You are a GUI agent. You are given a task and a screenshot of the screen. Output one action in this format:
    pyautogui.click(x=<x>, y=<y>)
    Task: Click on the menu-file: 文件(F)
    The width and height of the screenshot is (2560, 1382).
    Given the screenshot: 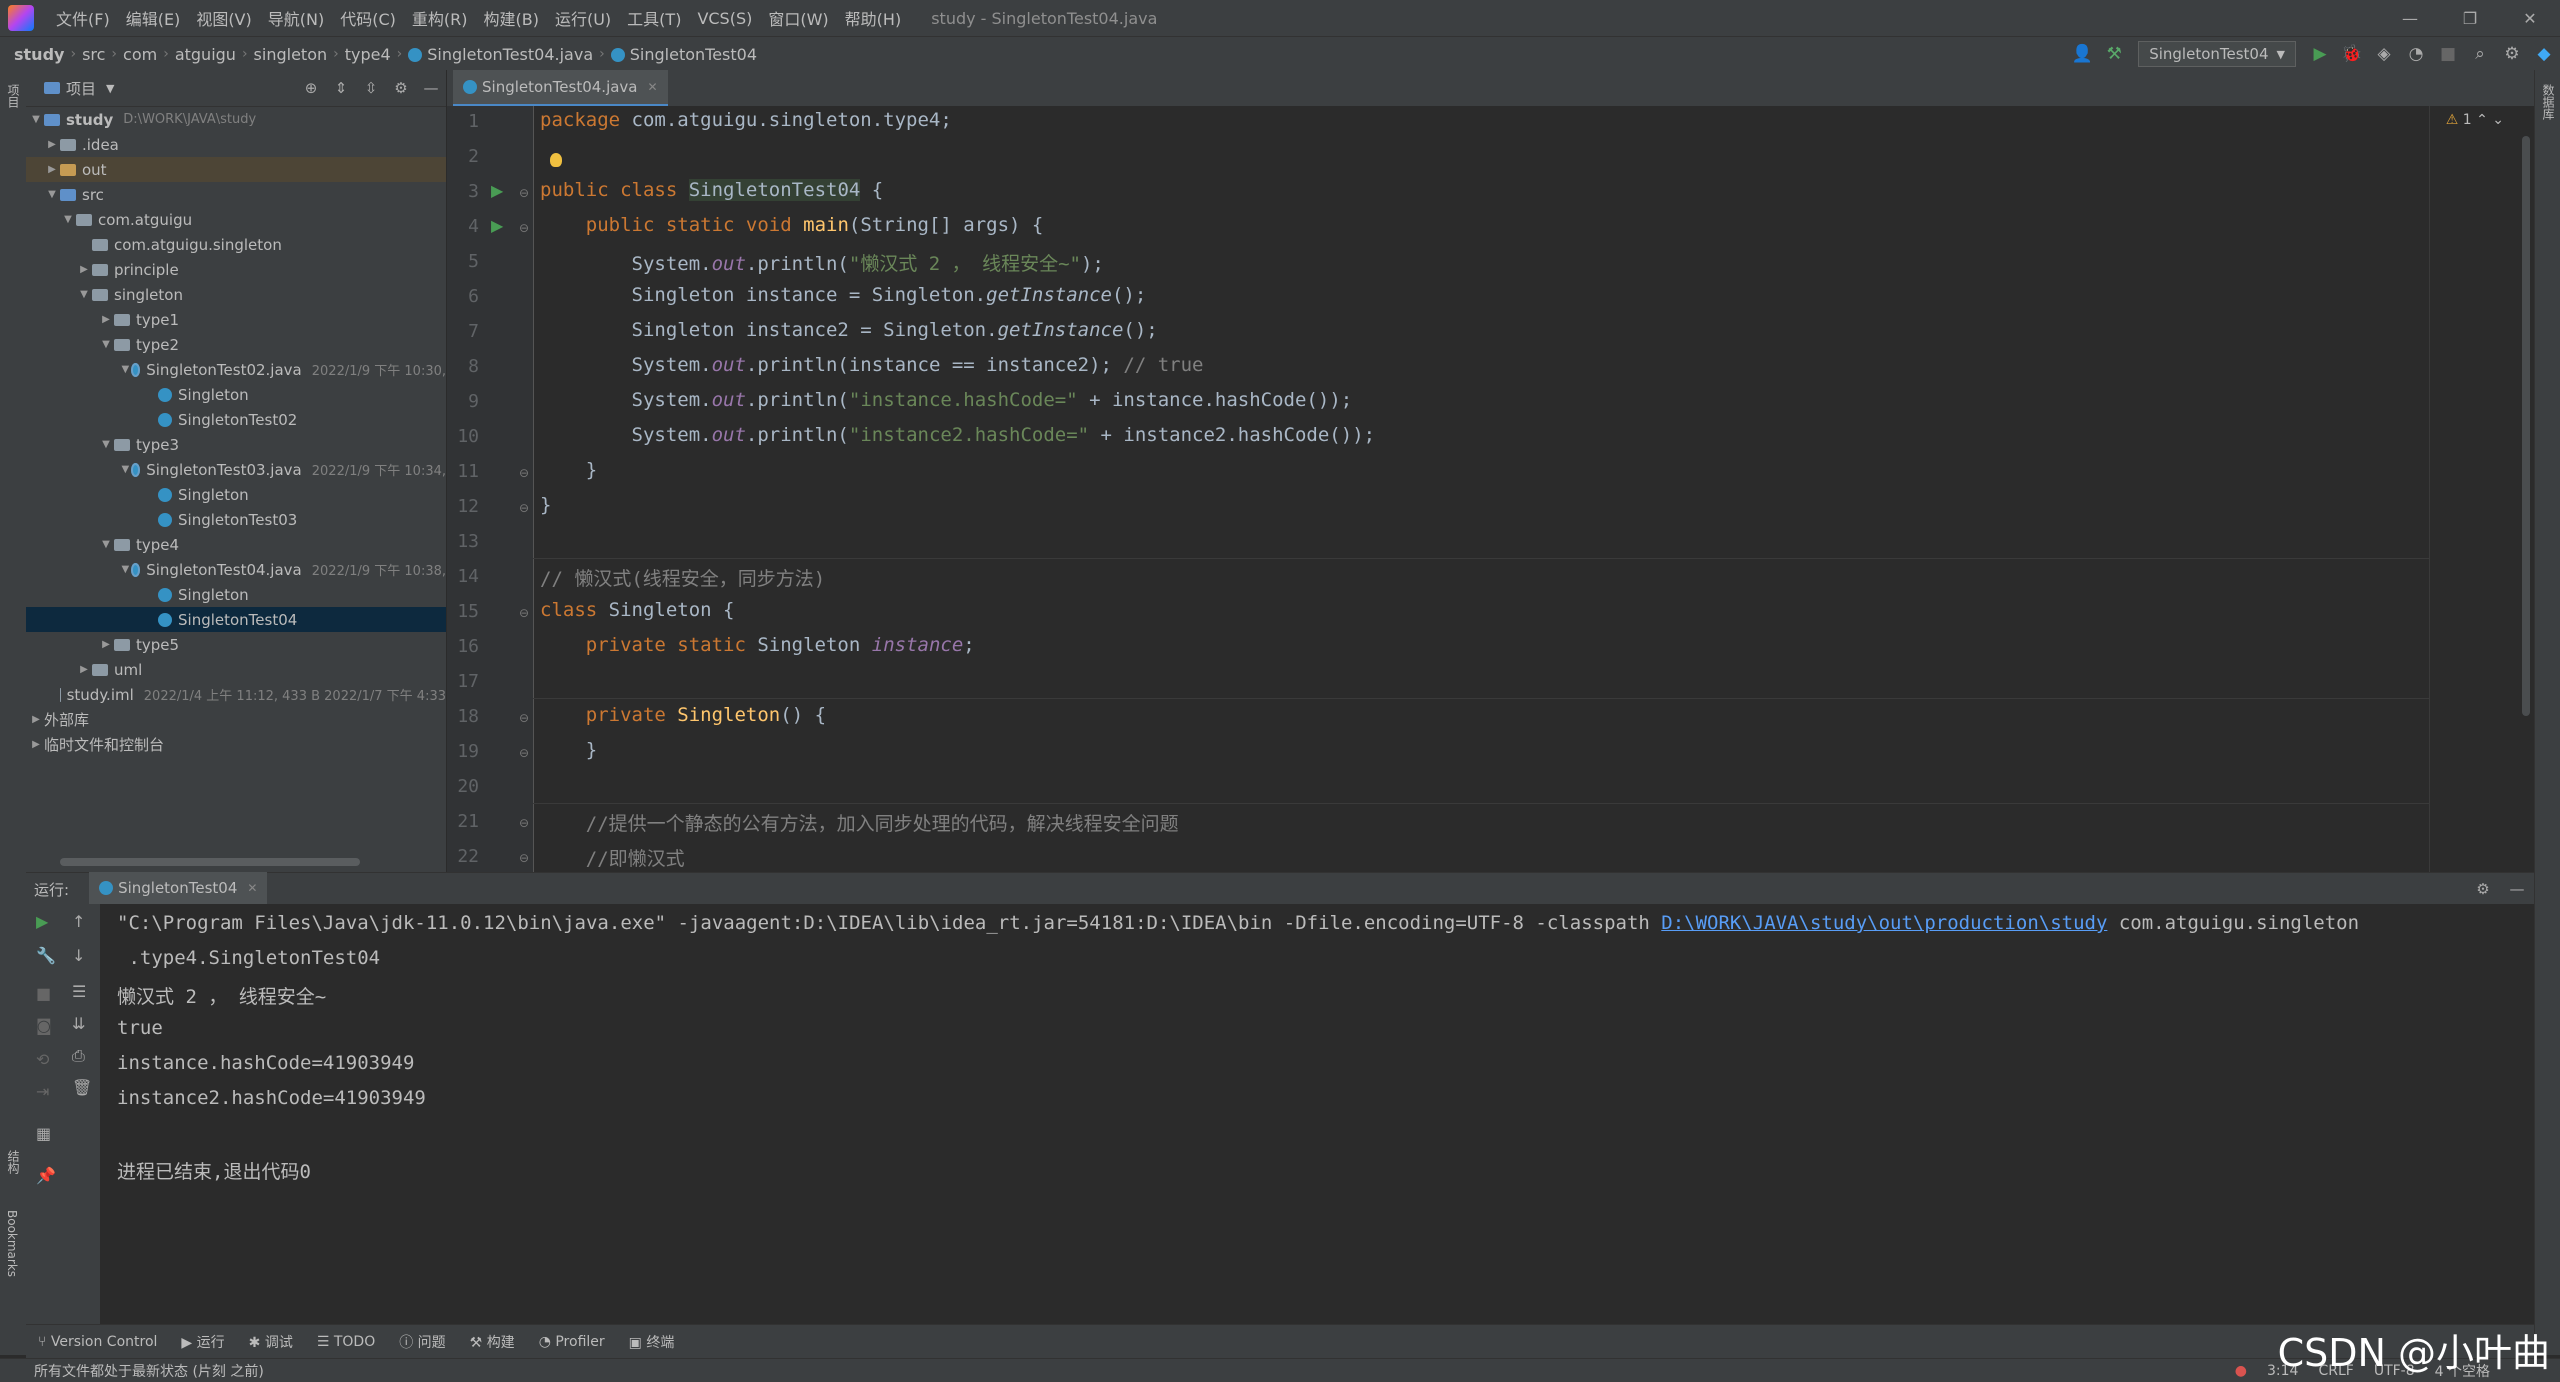 What is the action you would take?
    pyautogui.click(x=83, y=18)
    